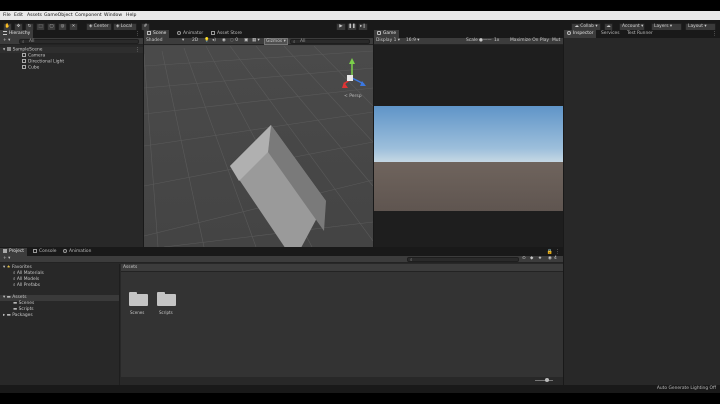  Describe the element at coordinates (583, 33) in the screenshot. I see `inspector-tab-label: Inspector` at that location.